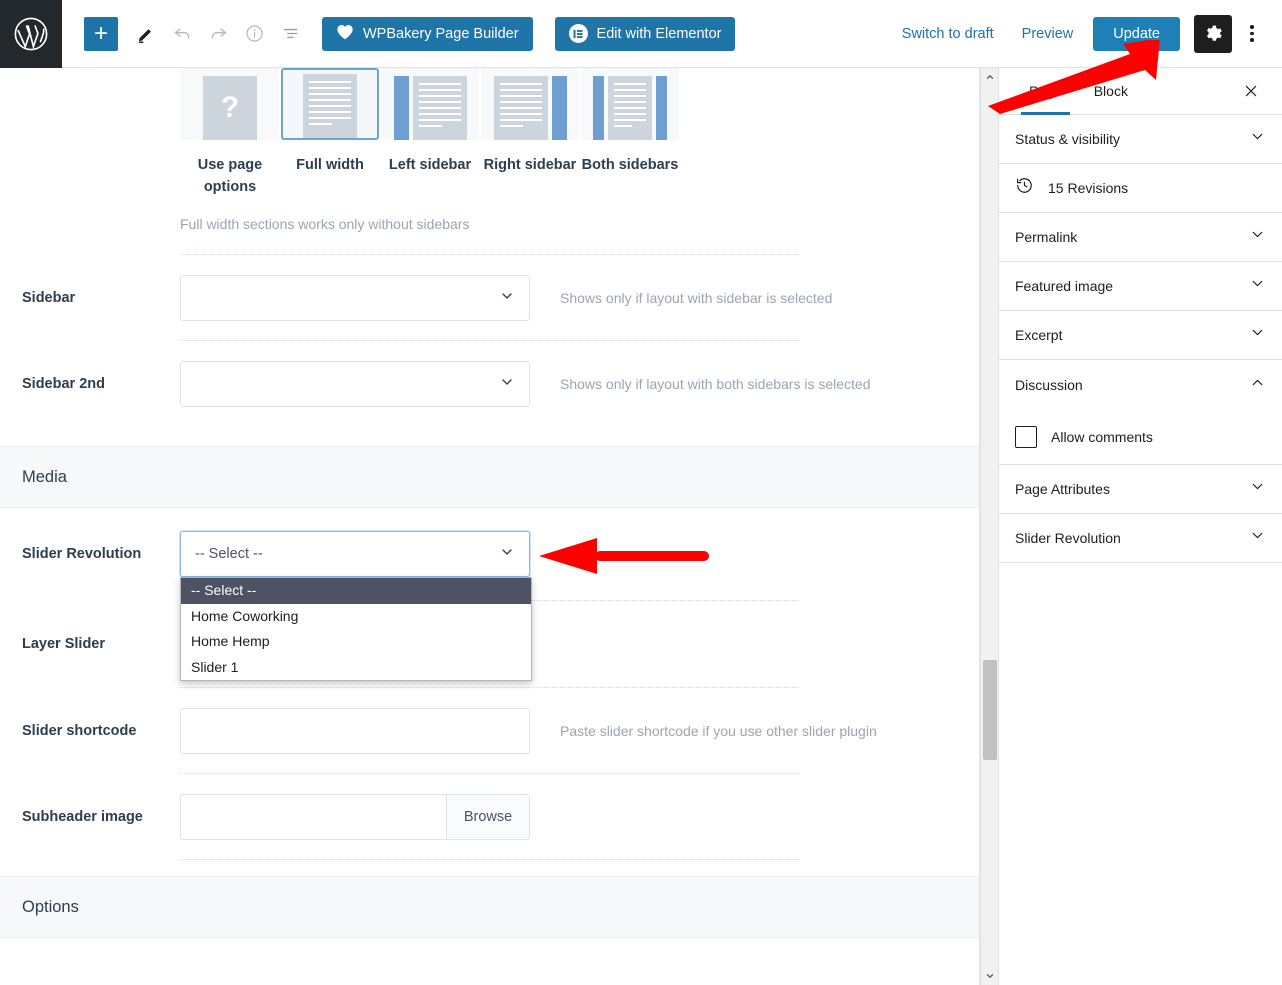 This screenshot has height=985, width=1282. I want to click on add-block-button: +, so click(101, 33).